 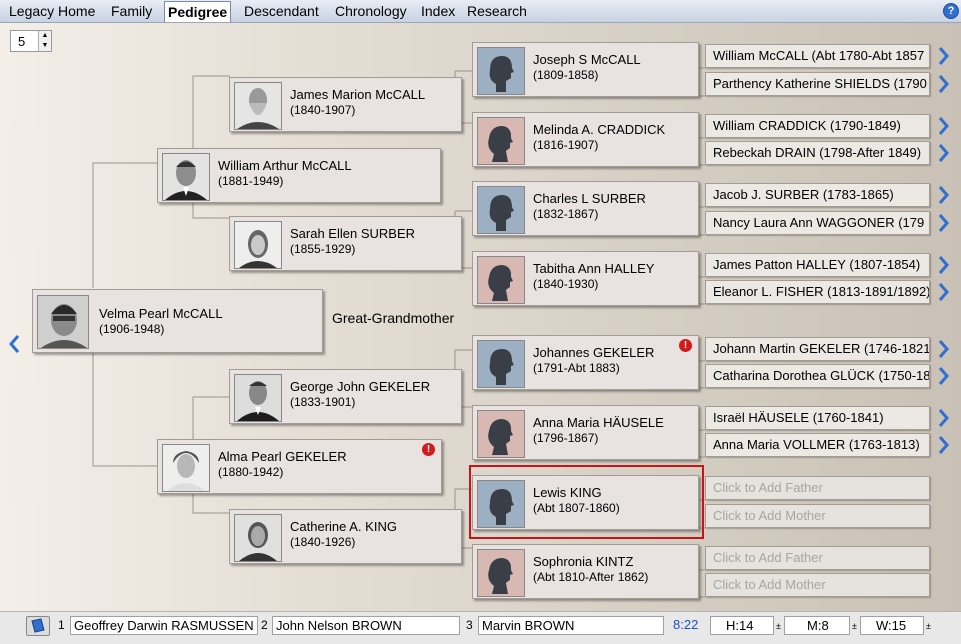 I want to click on person-name: Sarah Ellen SURBER, so click(x=352, y=233).